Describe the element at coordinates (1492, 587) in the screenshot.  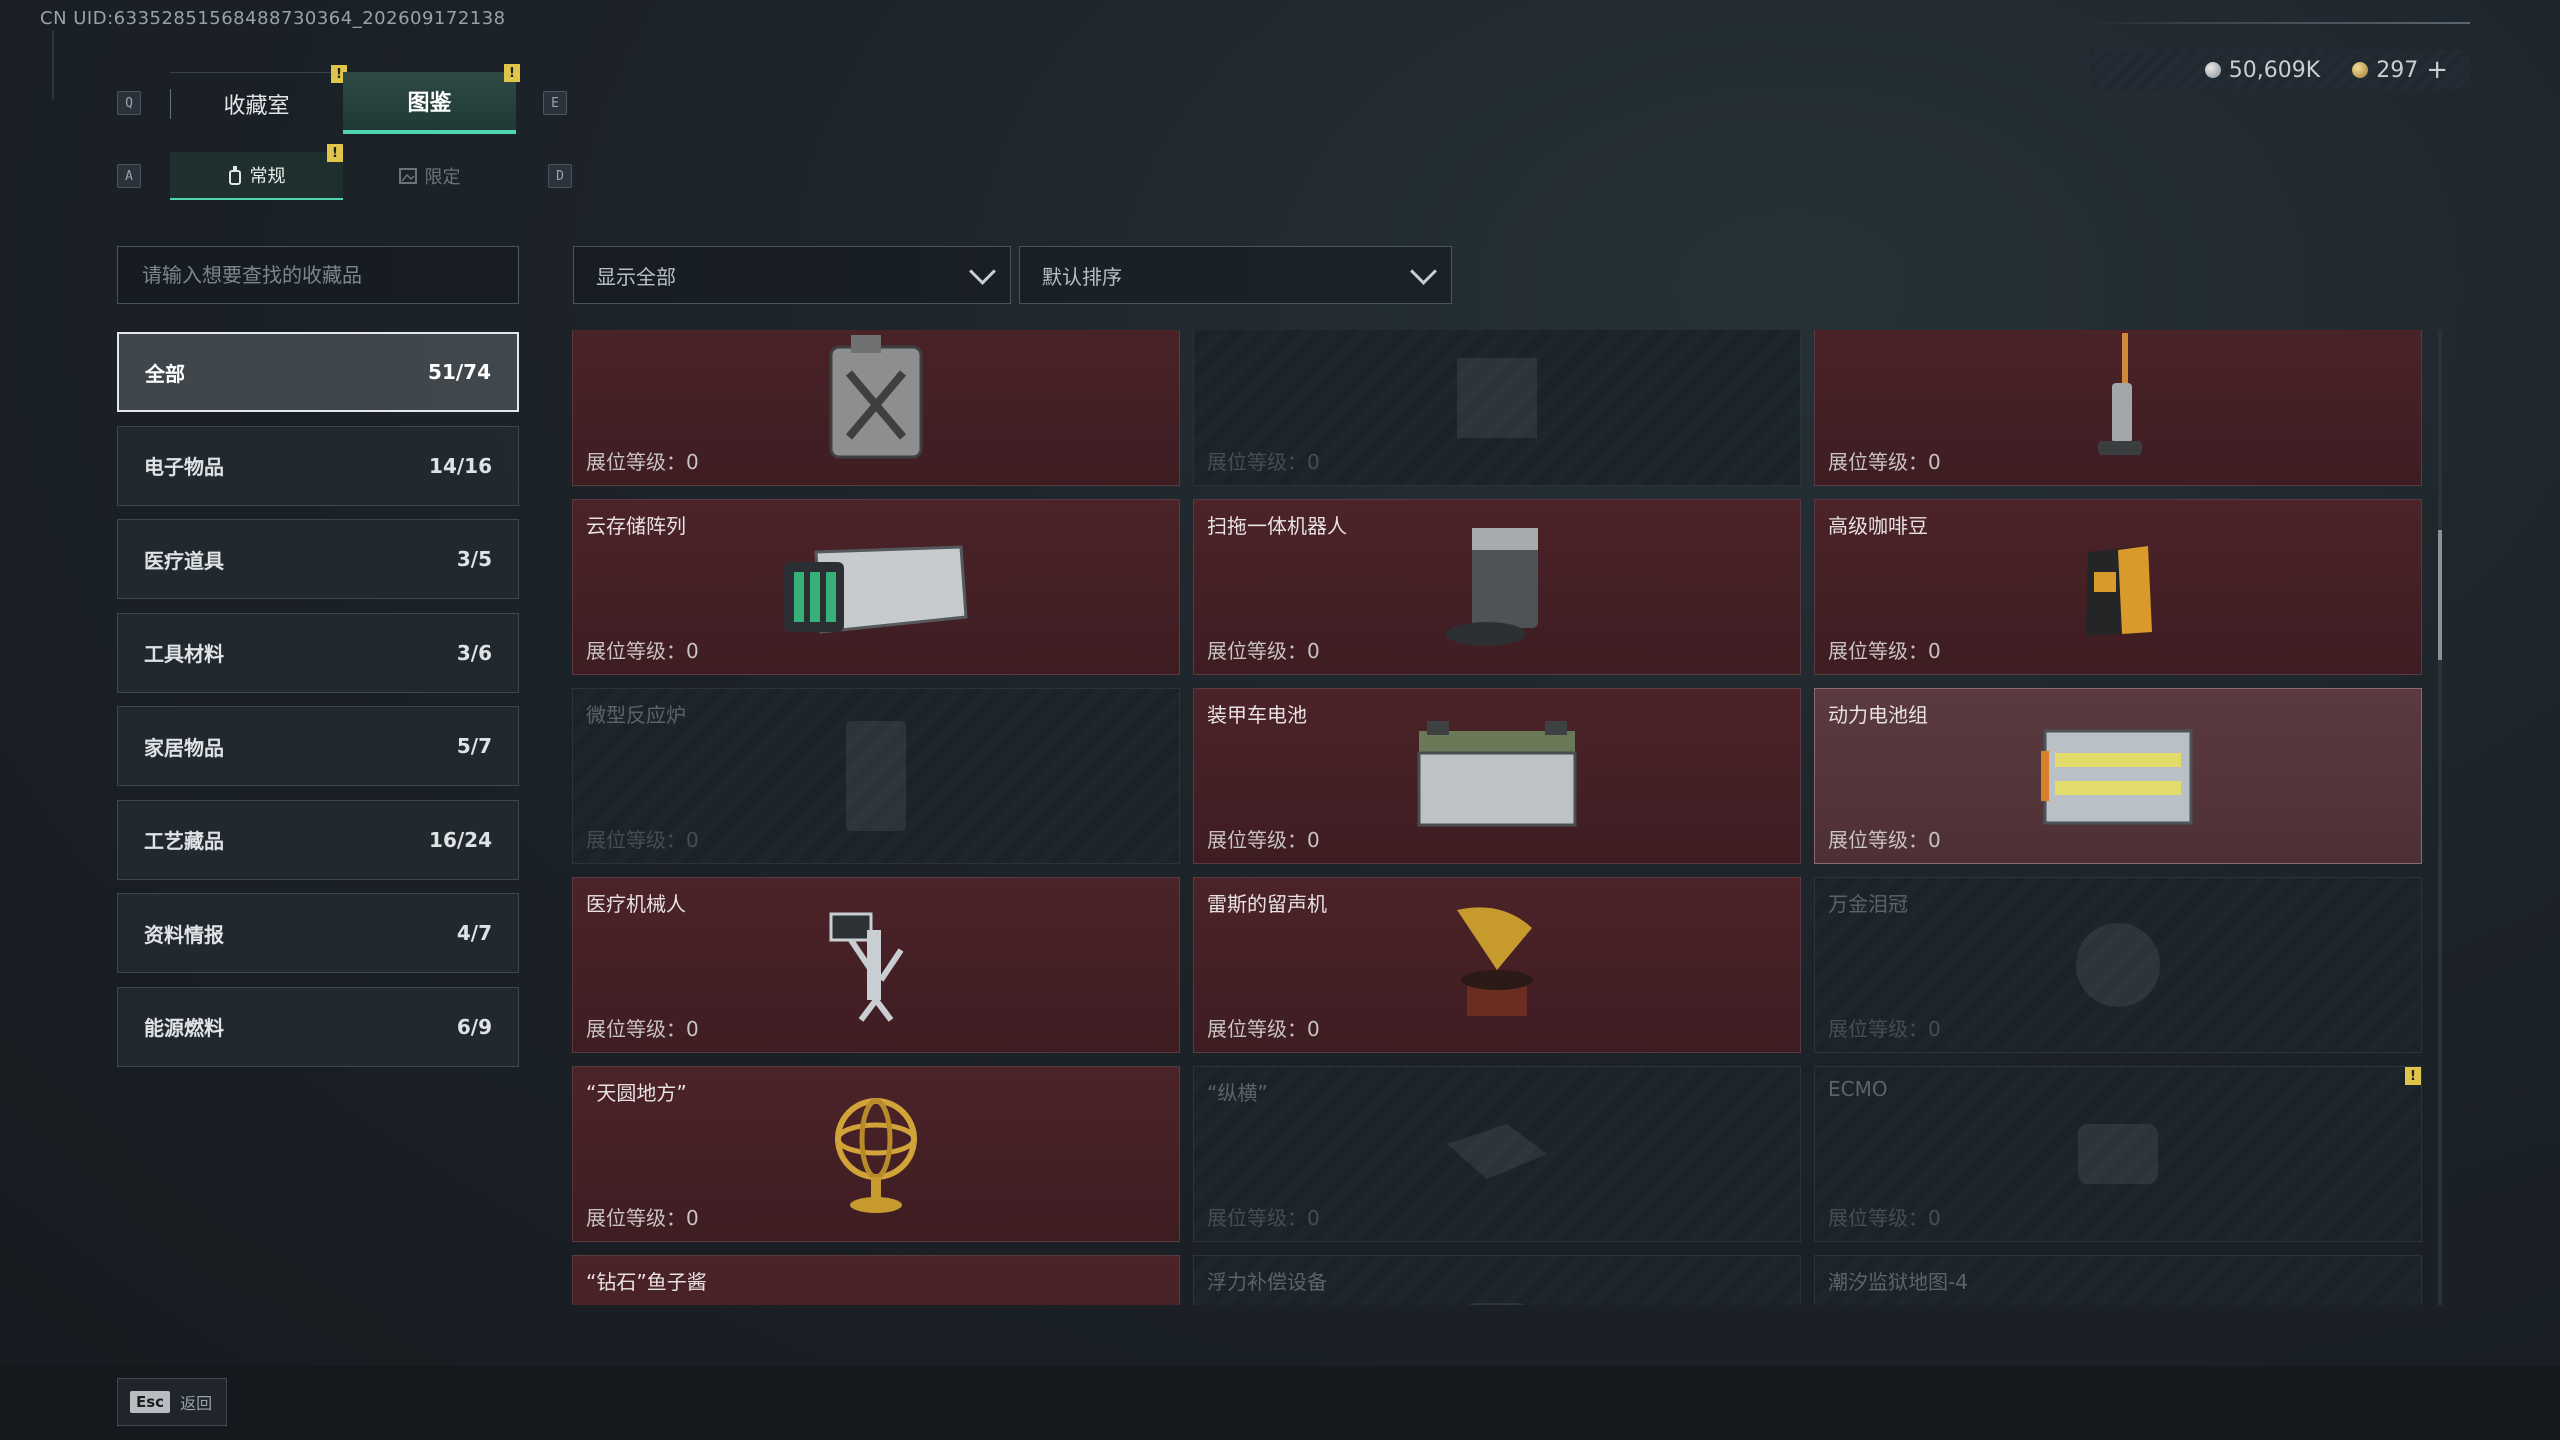
I see `robot-vacuum-icon` at that location.